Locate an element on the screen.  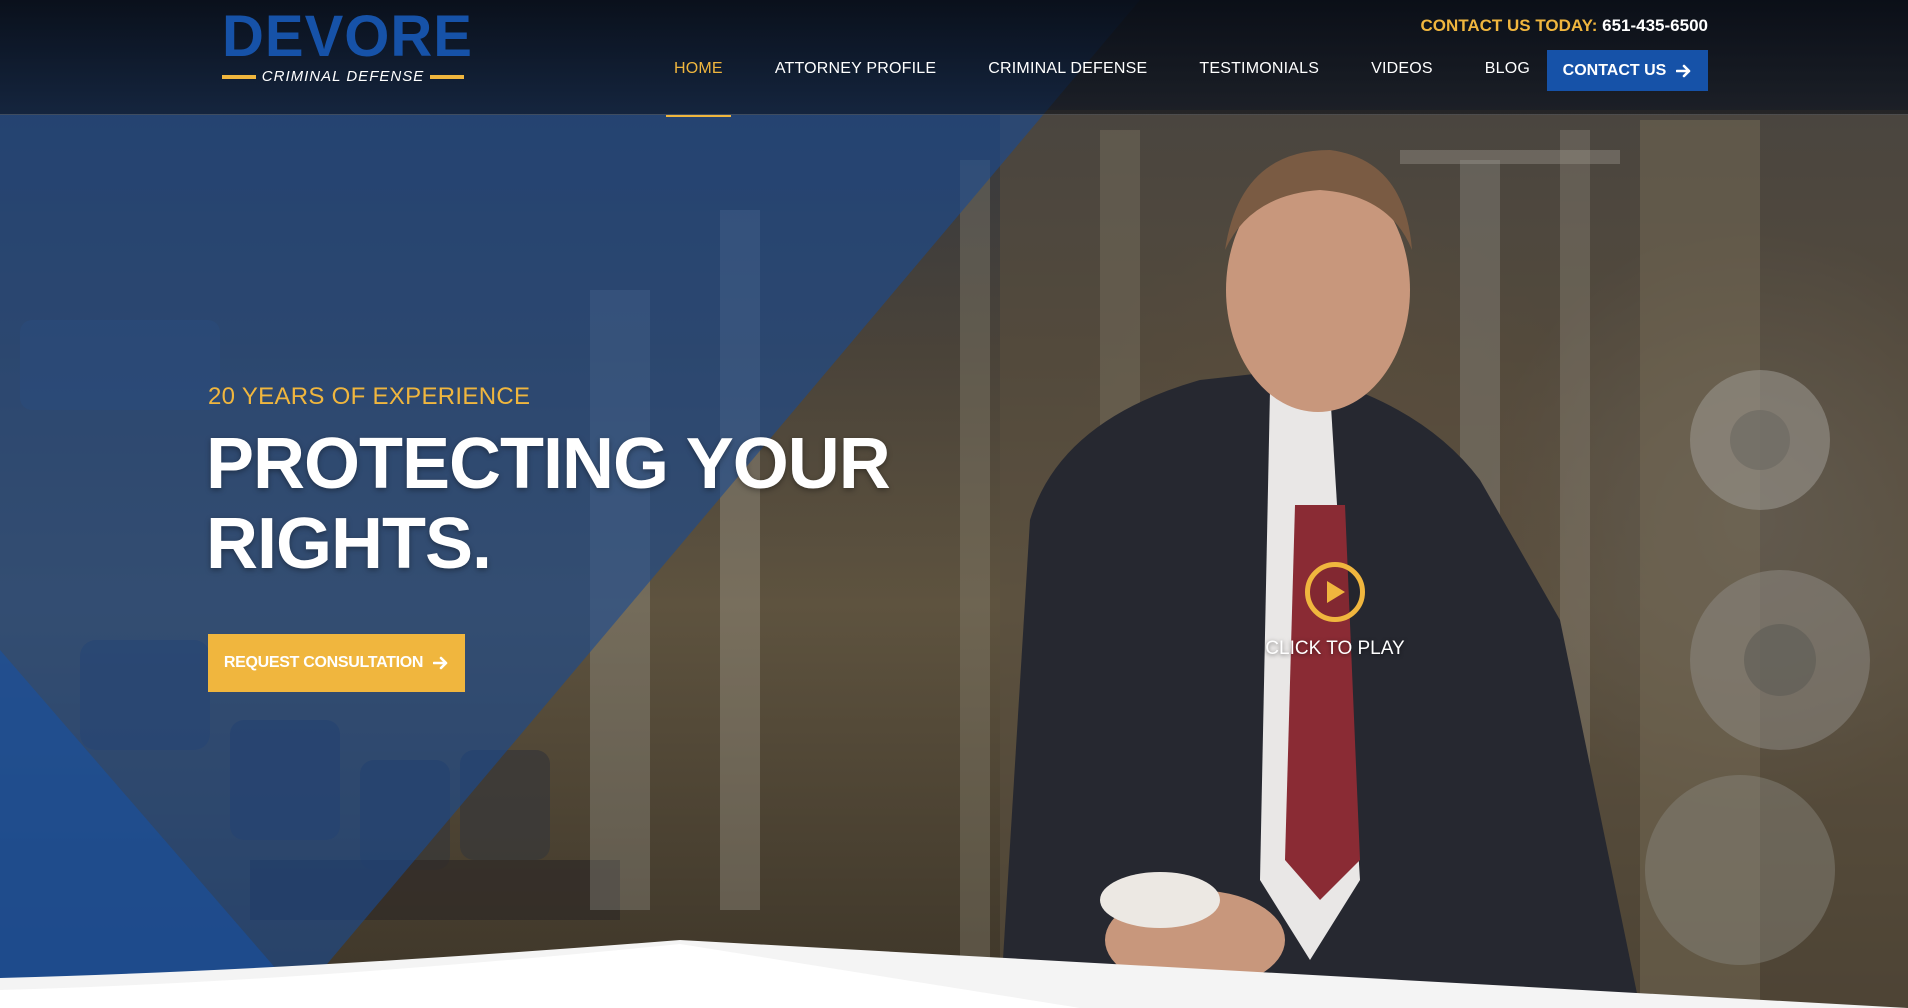
play-label: CLICK TO PLAY is located at coordinates (1335, 648).